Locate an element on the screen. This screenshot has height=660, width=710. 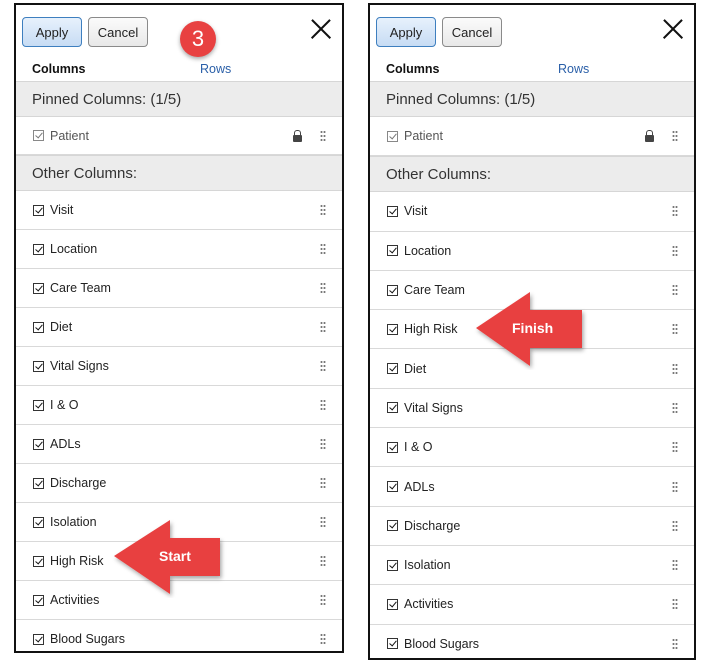
column-row: Care Team is located at coordinates (179, 288).